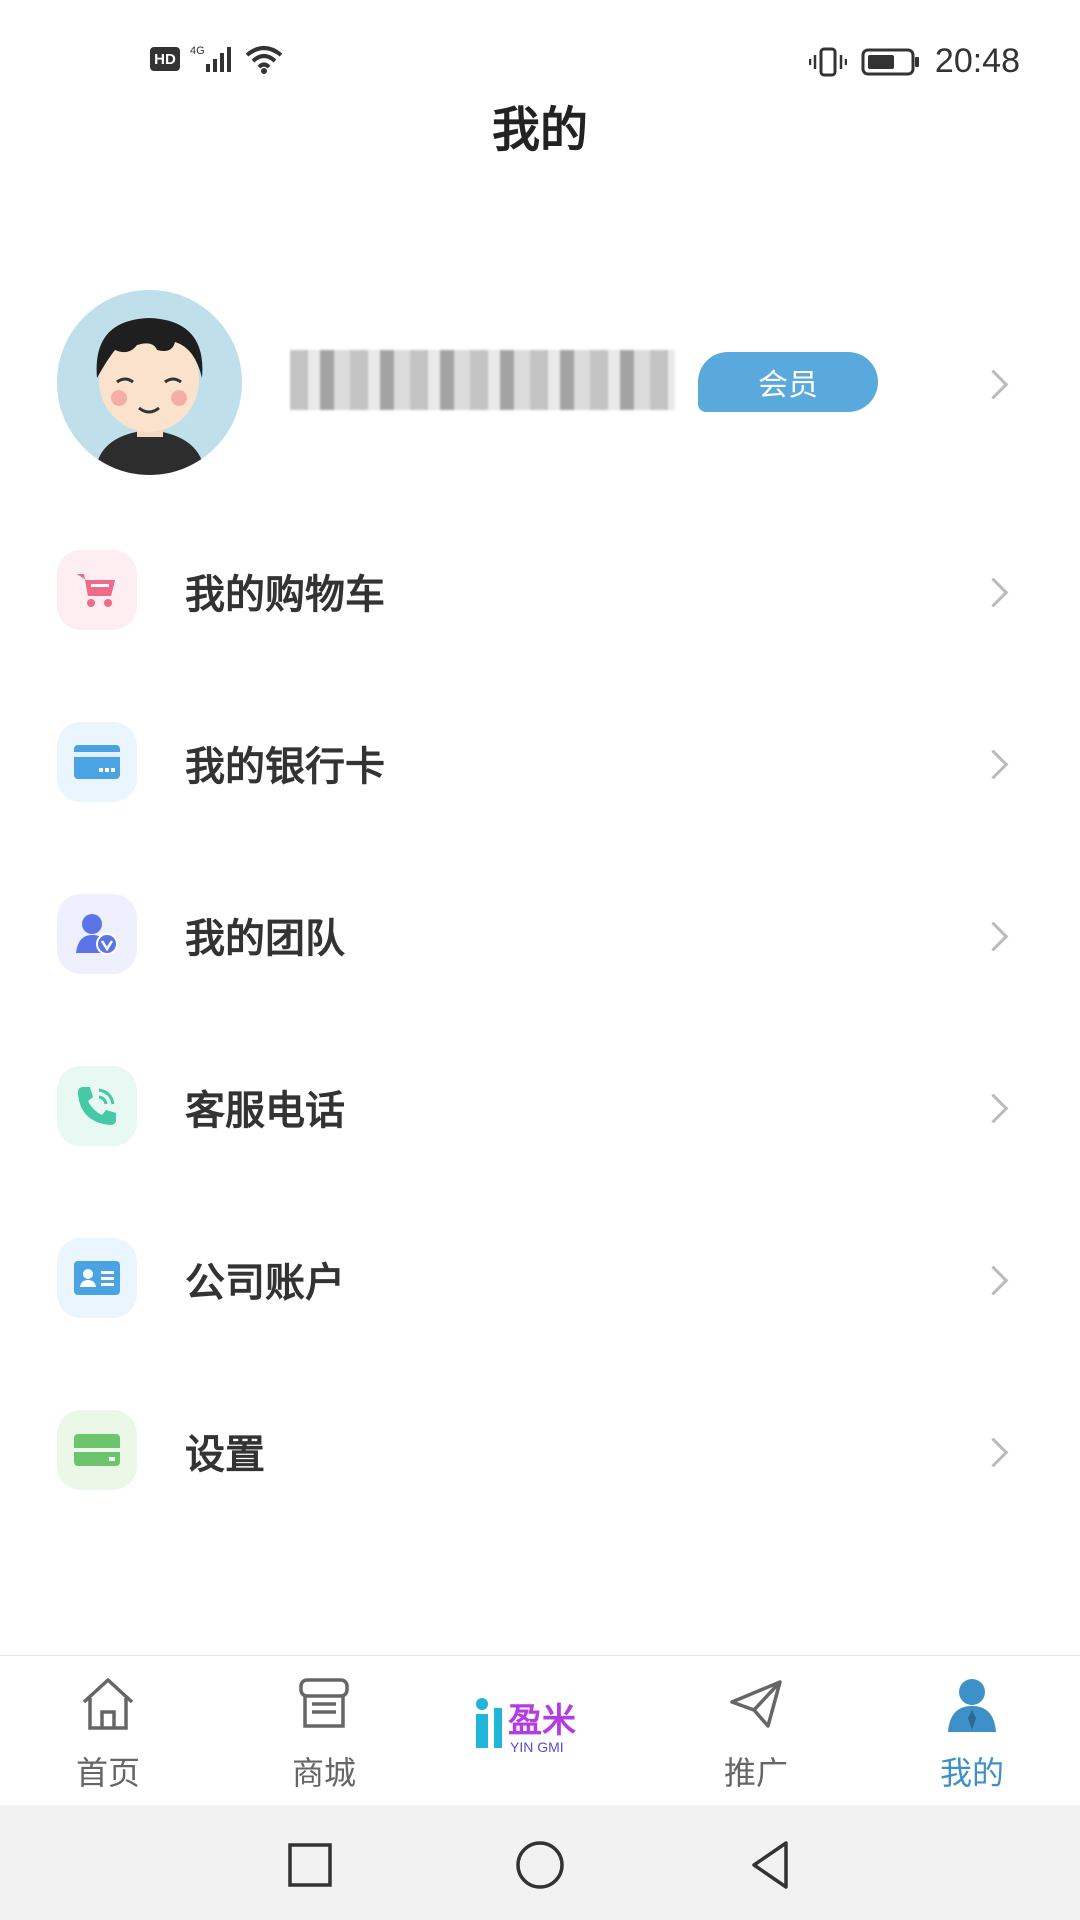 Image resolution: width=1080 pixels, height=1920 pixels. Describe the element at coordinates (540, 626) in the screenshot. I see `menu-item-cart: 我的购物车` at that location.